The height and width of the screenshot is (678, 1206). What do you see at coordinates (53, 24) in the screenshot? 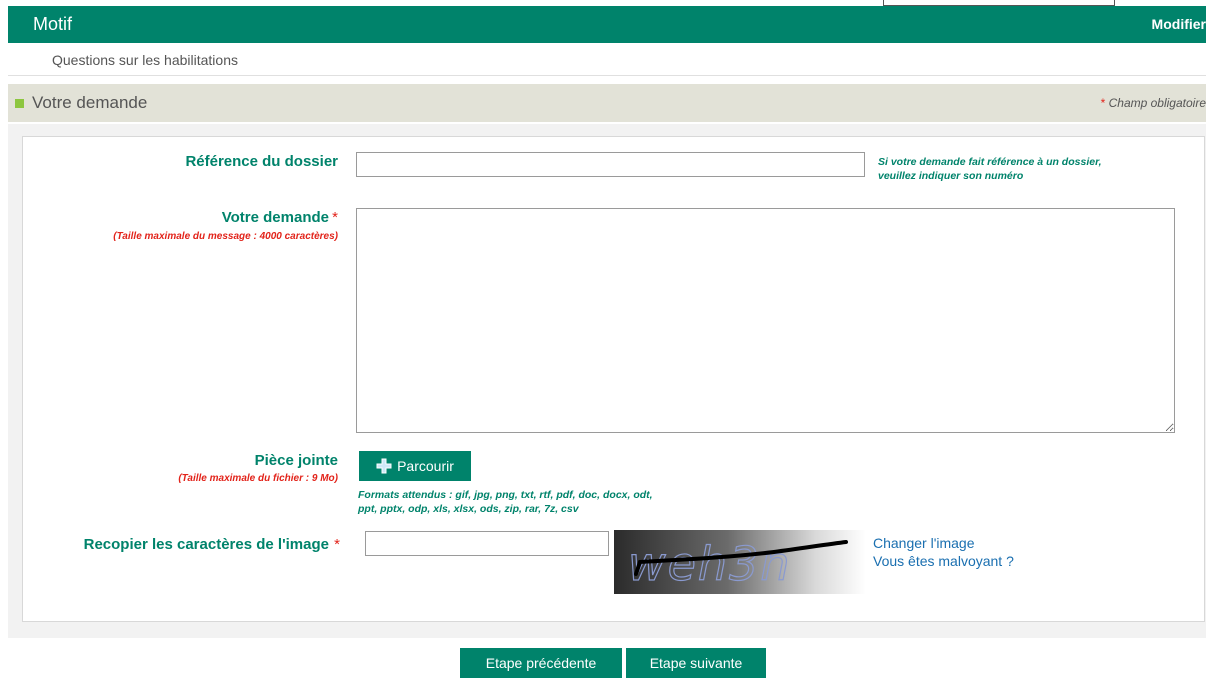
I see `header-title: Motif` at bounding box center [53, 24].